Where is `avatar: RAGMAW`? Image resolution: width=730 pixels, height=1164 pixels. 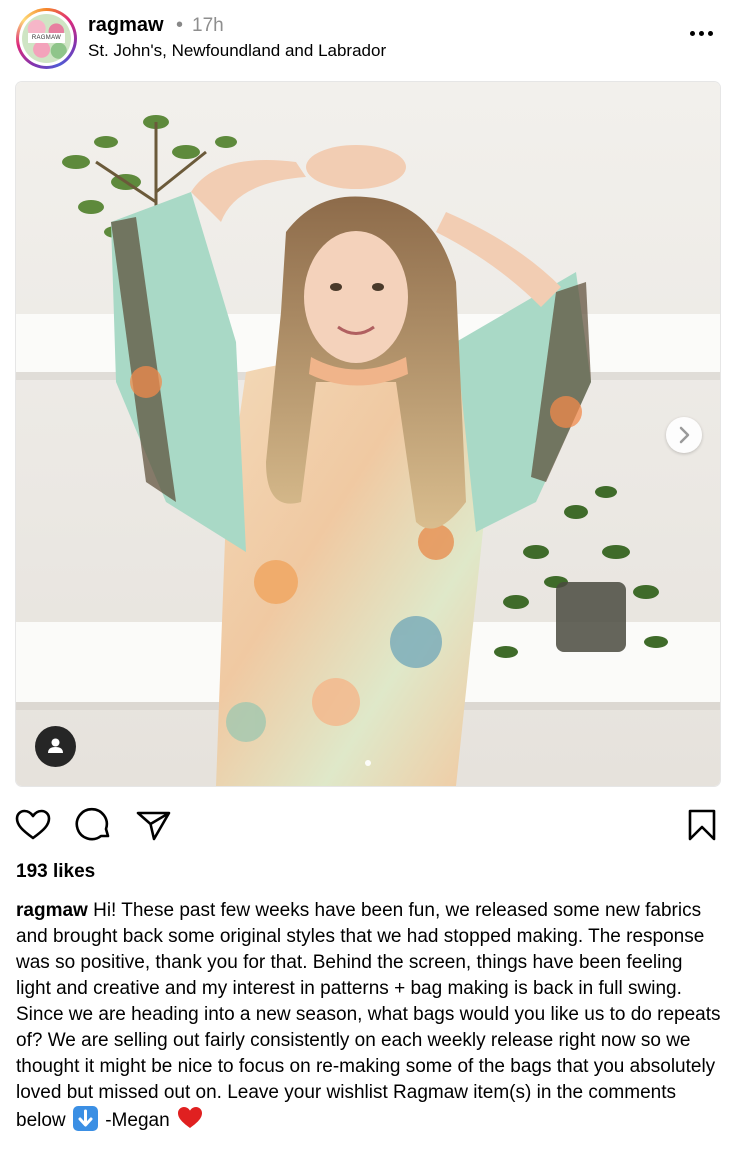
avatar: RAGMAW is located at coordinates (46, 38).